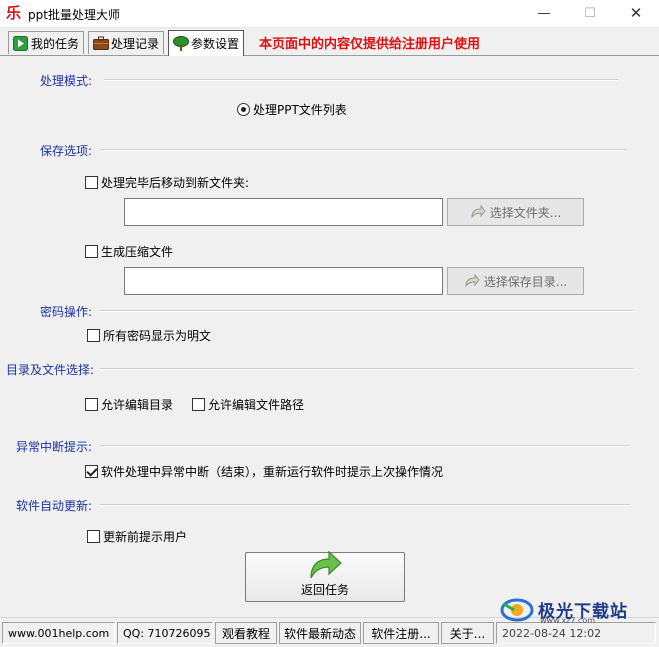 This screenshot has height=647, width=659. I want to click on tab-history: 处理记录, so click(126, 42).